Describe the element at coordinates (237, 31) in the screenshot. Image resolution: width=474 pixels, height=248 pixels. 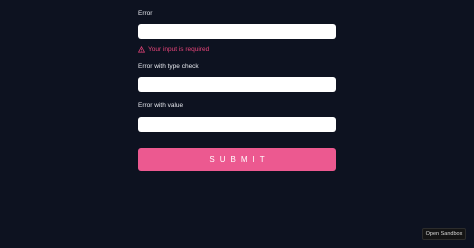
I see `error-input` at that location.